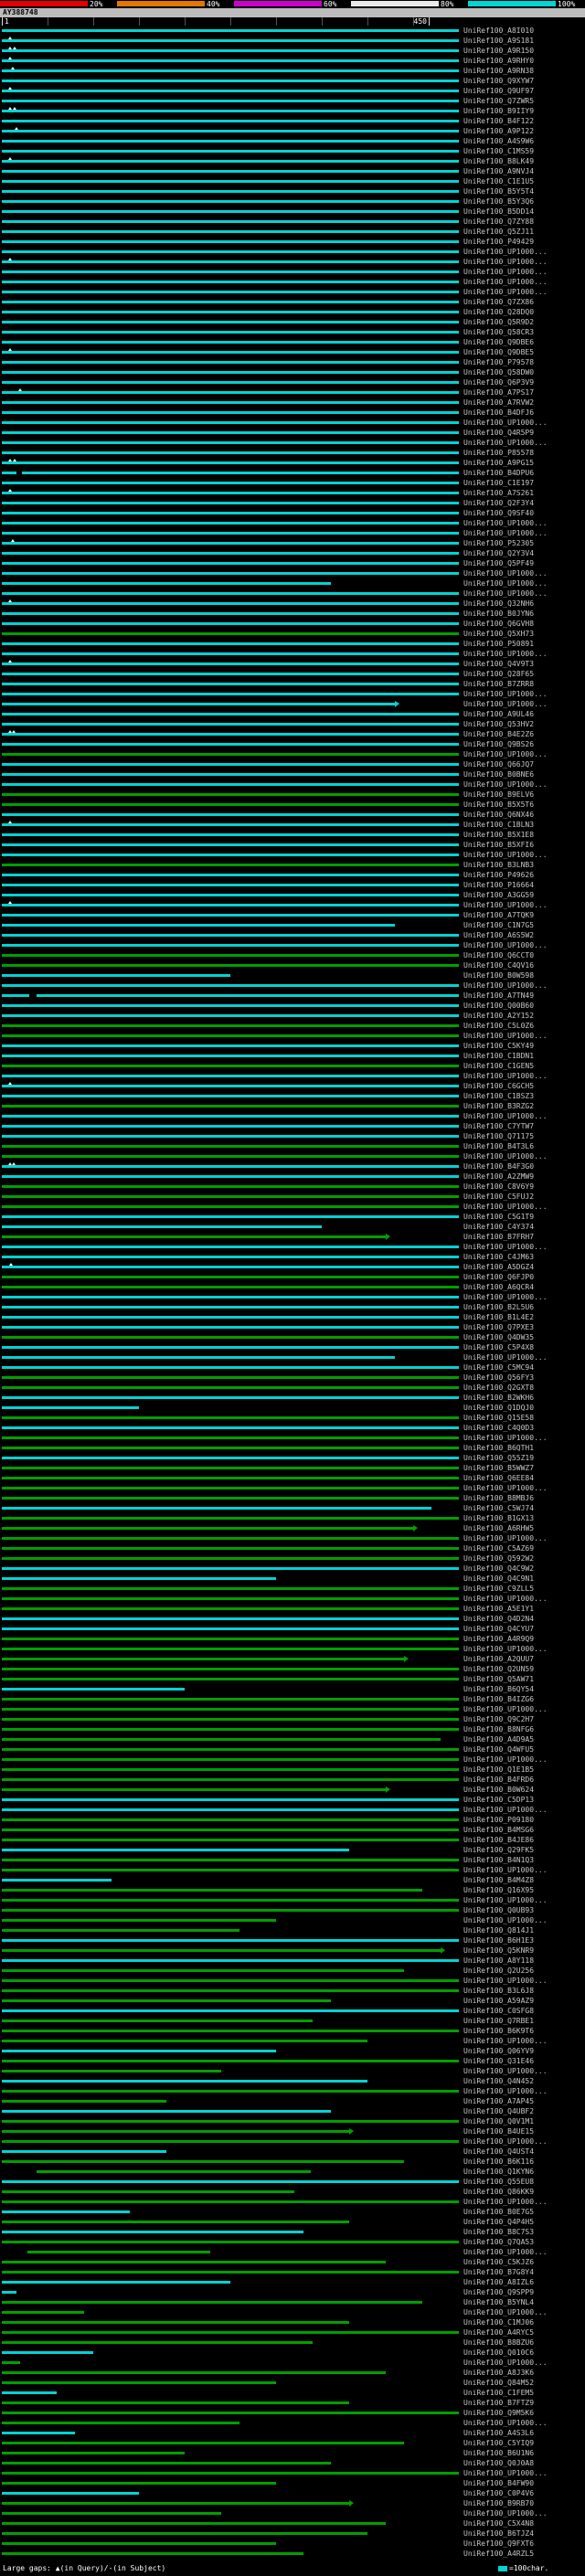 This screenshot has height=2576, width=585. I want to click on hit-accession-label: UniRef100_Q5R9D2, so click(499, 322).